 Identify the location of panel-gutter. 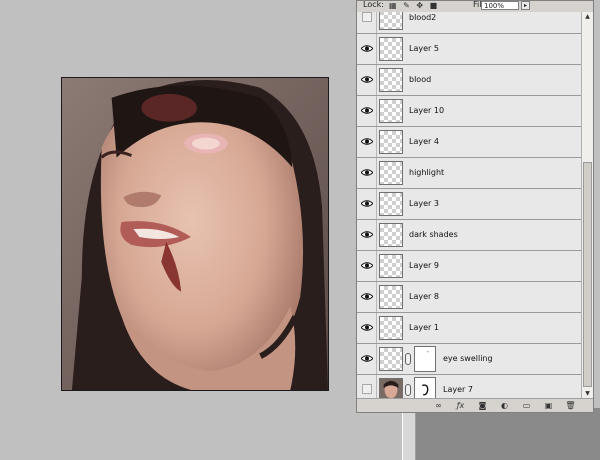
(409, 434).